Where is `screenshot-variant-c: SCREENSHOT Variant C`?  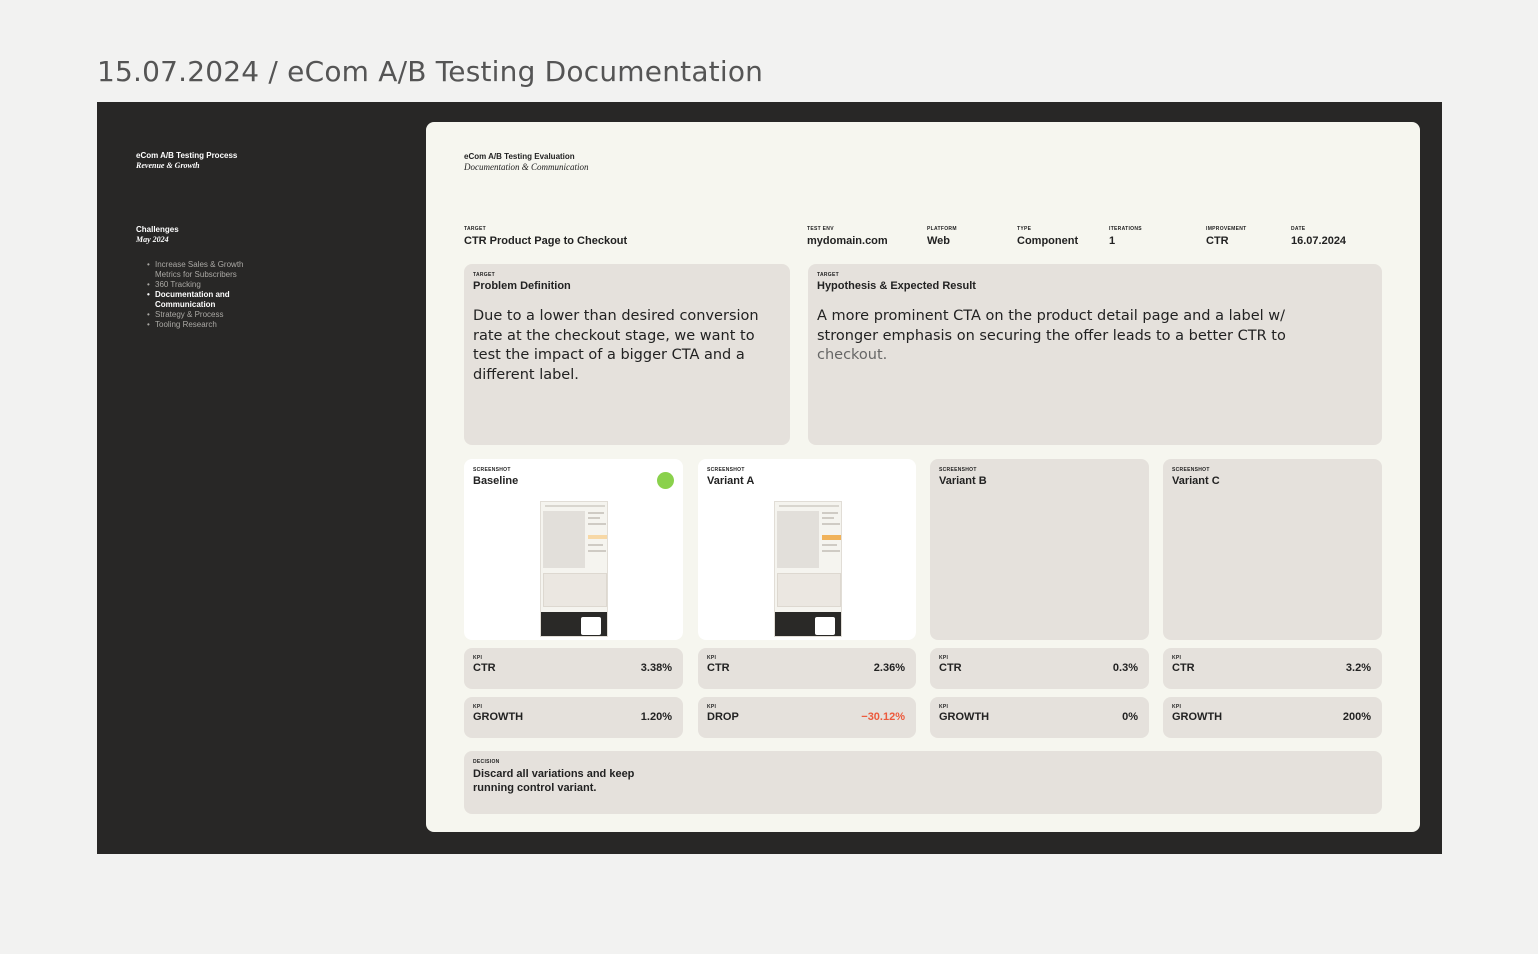
screenshot-variant-c: SCREENSHOT Variant C is located at coordinates (1272, 549).